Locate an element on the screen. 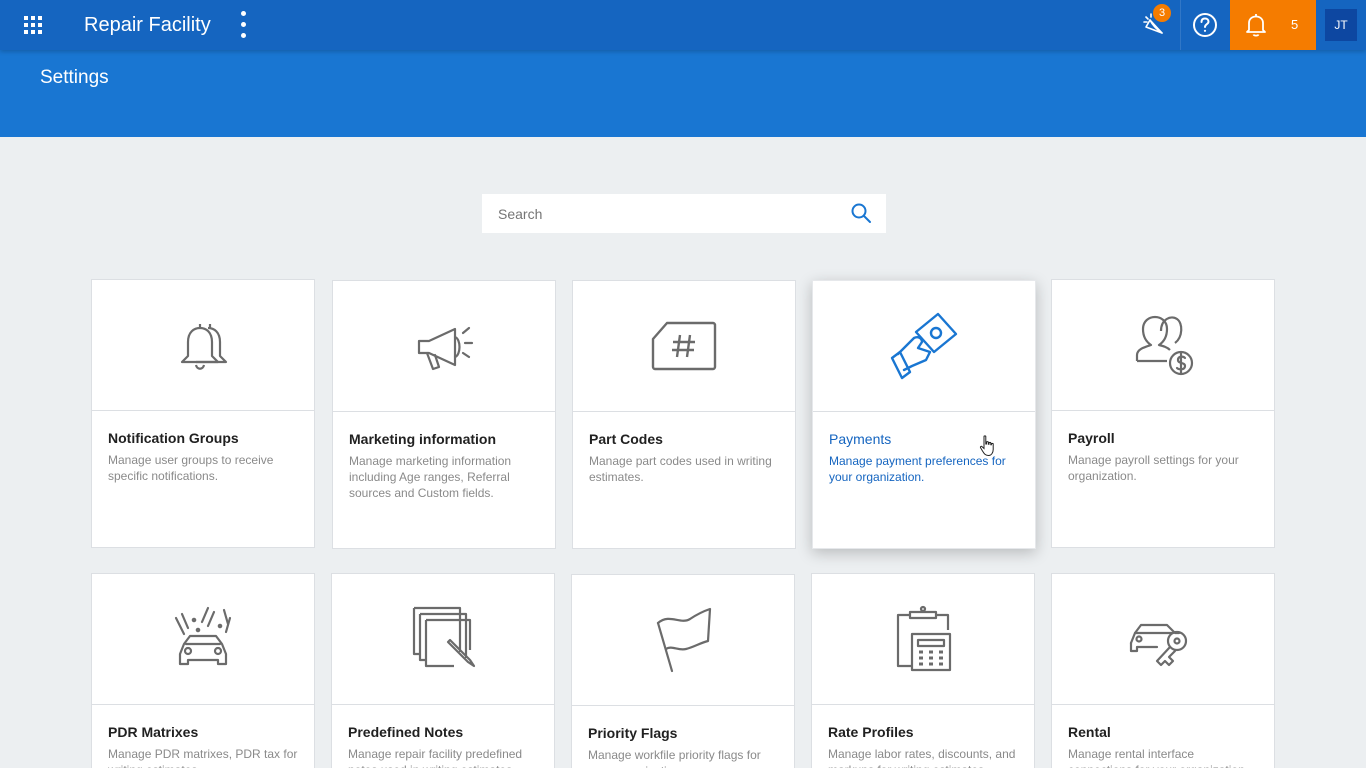 Image resolution: width=1366 pixels, height=768 pixels. card-title: Payments is located at coordinates (860, 439).